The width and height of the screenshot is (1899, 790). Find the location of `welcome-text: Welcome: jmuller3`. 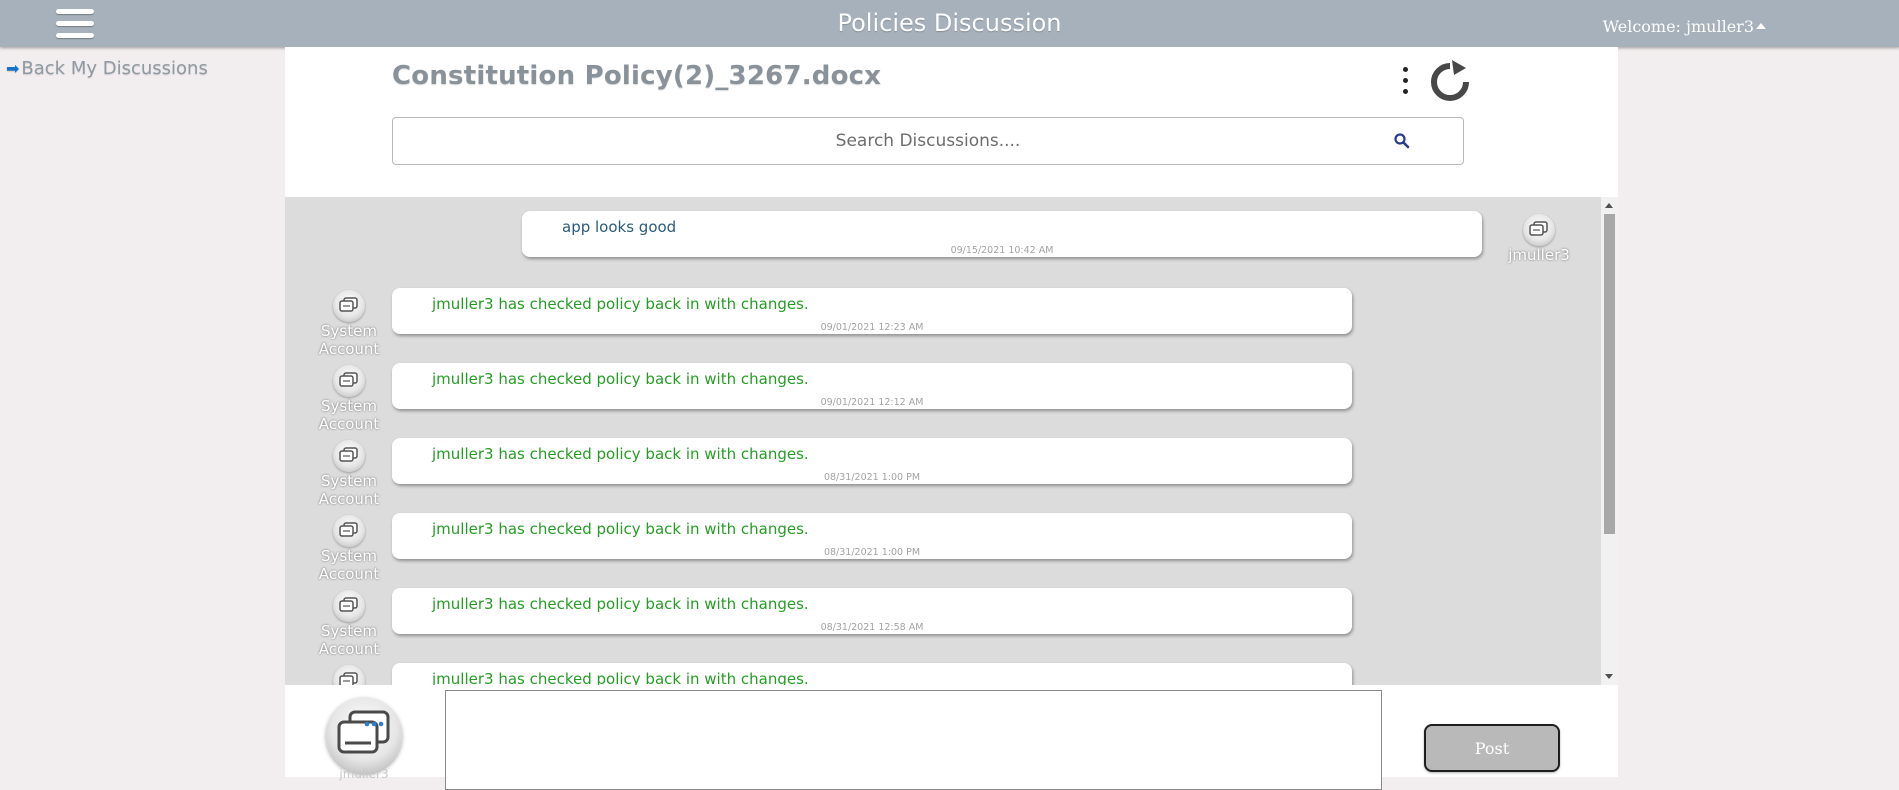

welcome-text: Welcome: jmuller3 is located at coordinates (1678, 26).